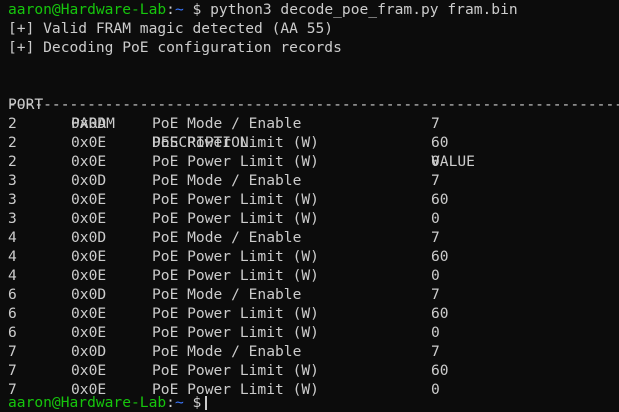 The image size is (619, 412). I want to click on header-port: PORT, so click(26, 104).